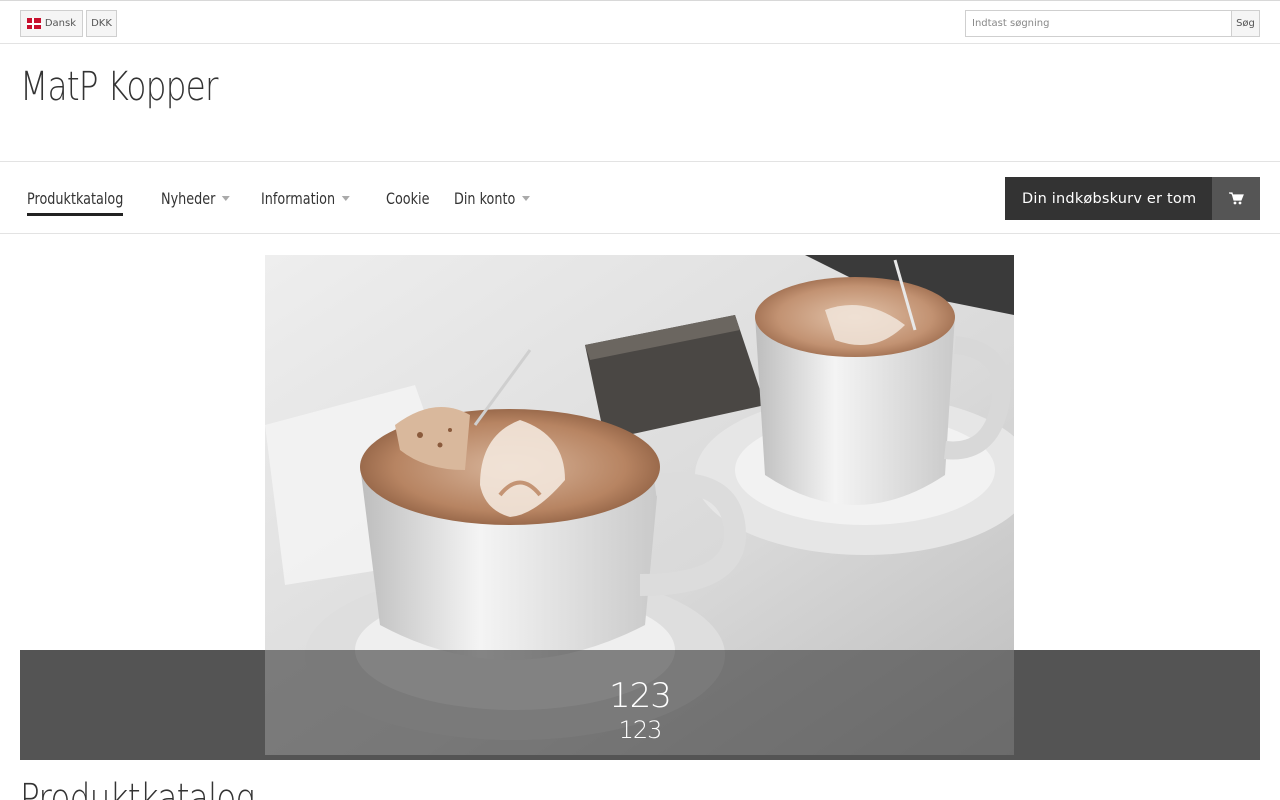 The image size is (1280, 800). I want to click on danish-flag-icon, so click(35, 23).